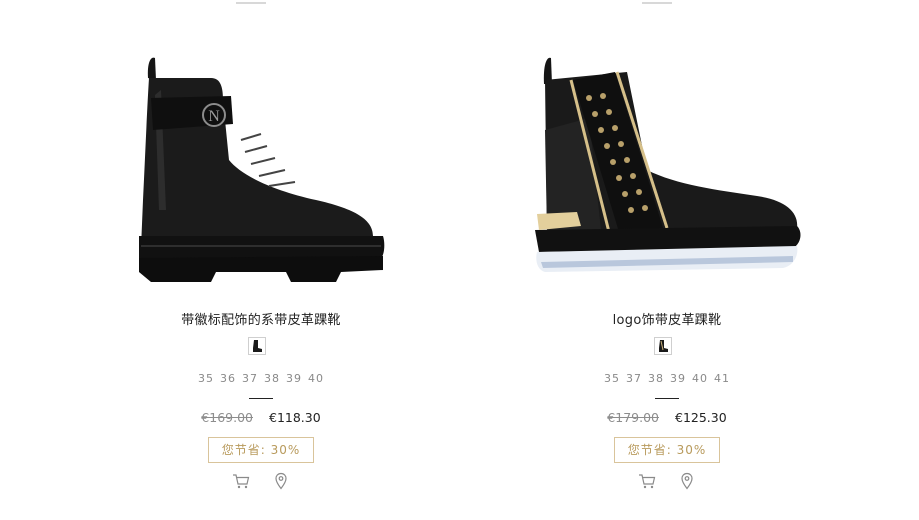  I want to click on price-row: €169.00 €118.30, so click(261, 417).